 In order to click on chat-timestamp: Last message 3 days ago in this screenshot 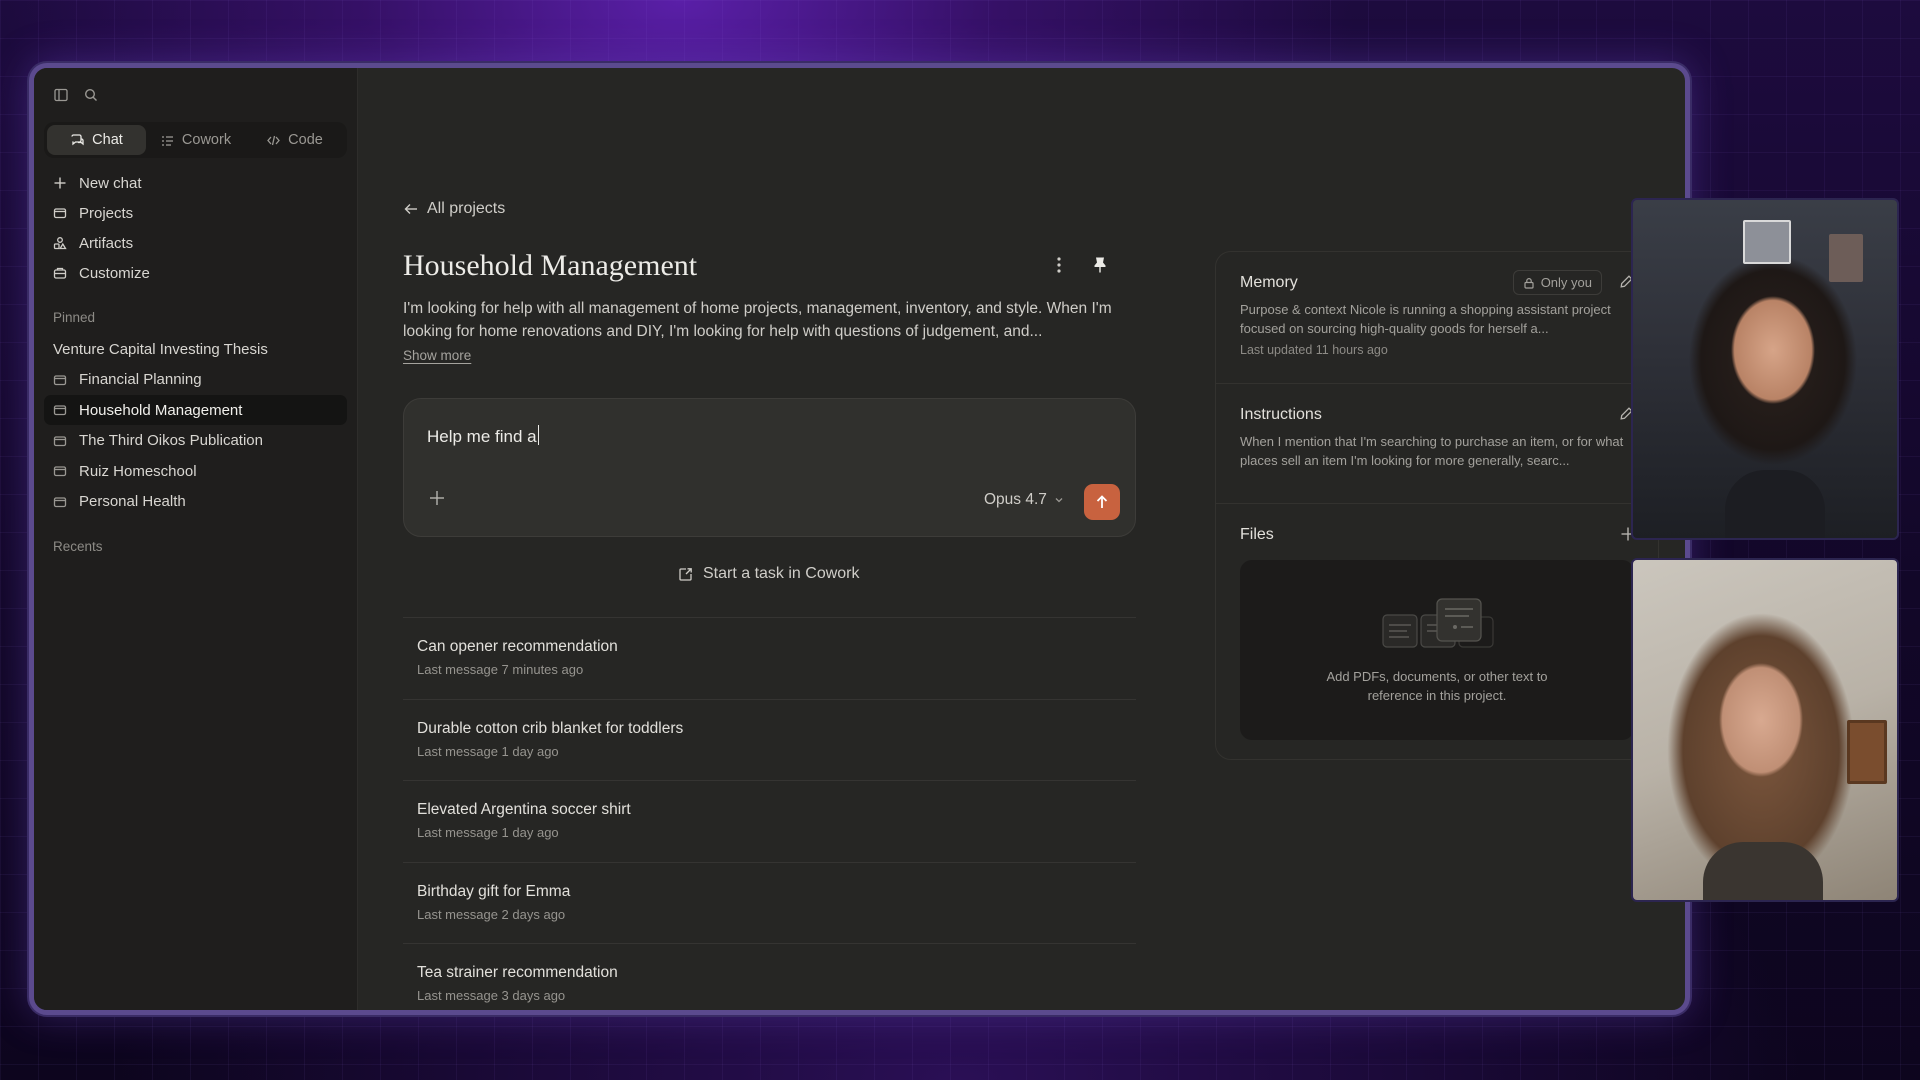, I will do `click(491, 995)`.